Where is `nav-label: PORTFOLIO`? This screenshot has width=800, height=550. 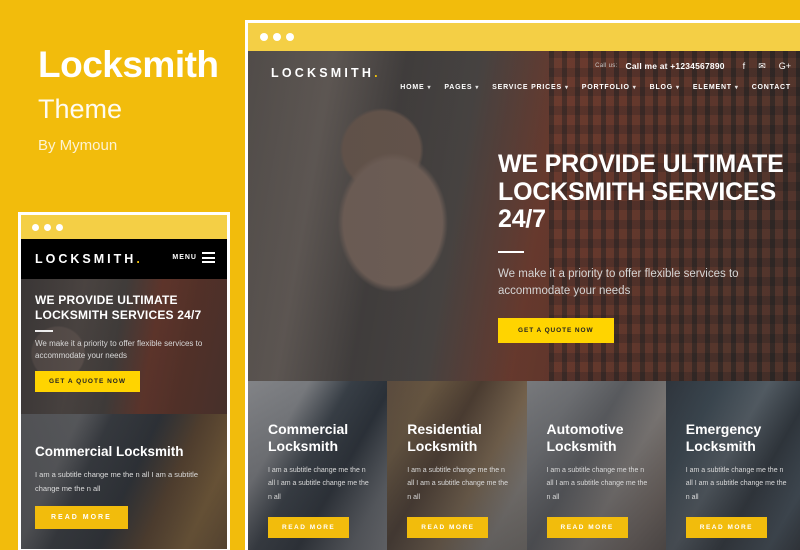
nav-label: PORTFOLIO is located at coordinates (605, 87).